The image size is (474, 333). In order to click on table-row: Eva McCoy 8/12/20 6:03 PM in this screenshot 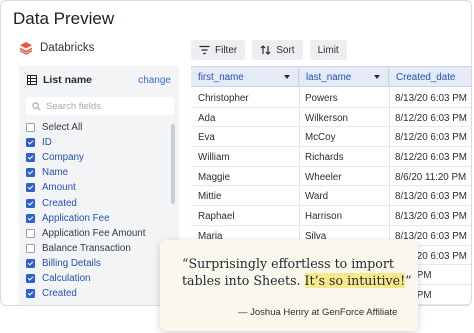, I will do `click(331, 137)`.